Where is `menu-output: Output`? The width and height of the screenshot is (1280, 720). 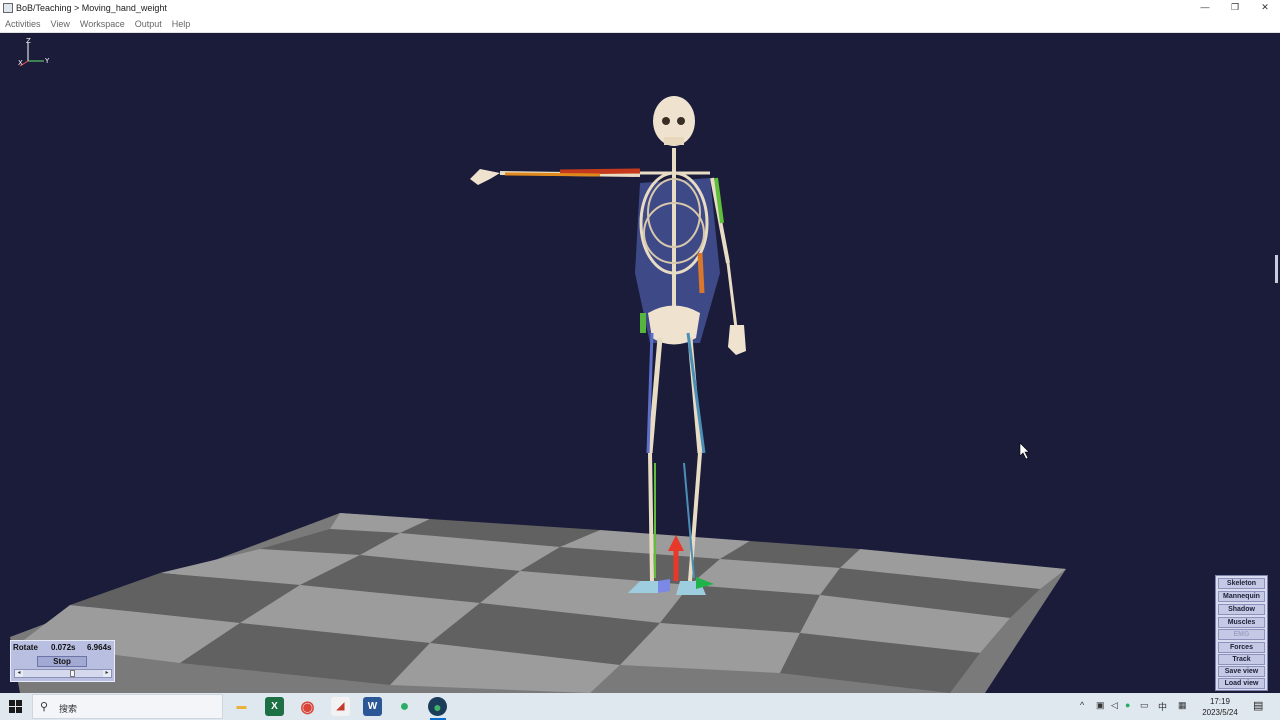
menu-output: Output is located at coordinates (148, 24).